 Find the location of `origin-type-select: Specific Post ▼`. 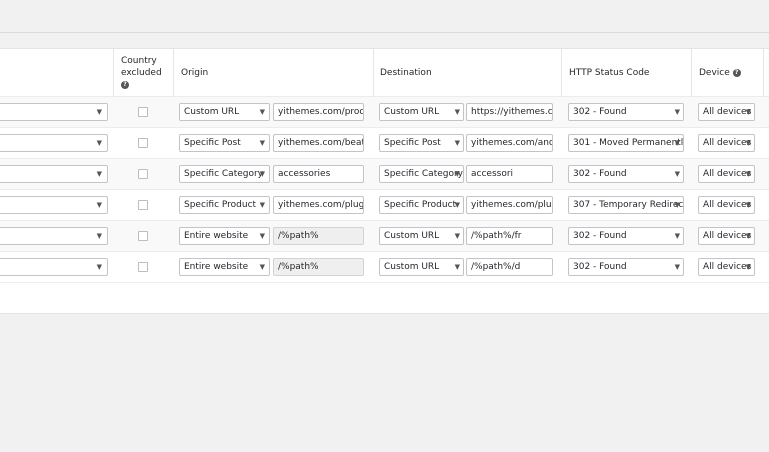

origin-type-select: Specific Post ▼ is located at coordinates (224, 143).